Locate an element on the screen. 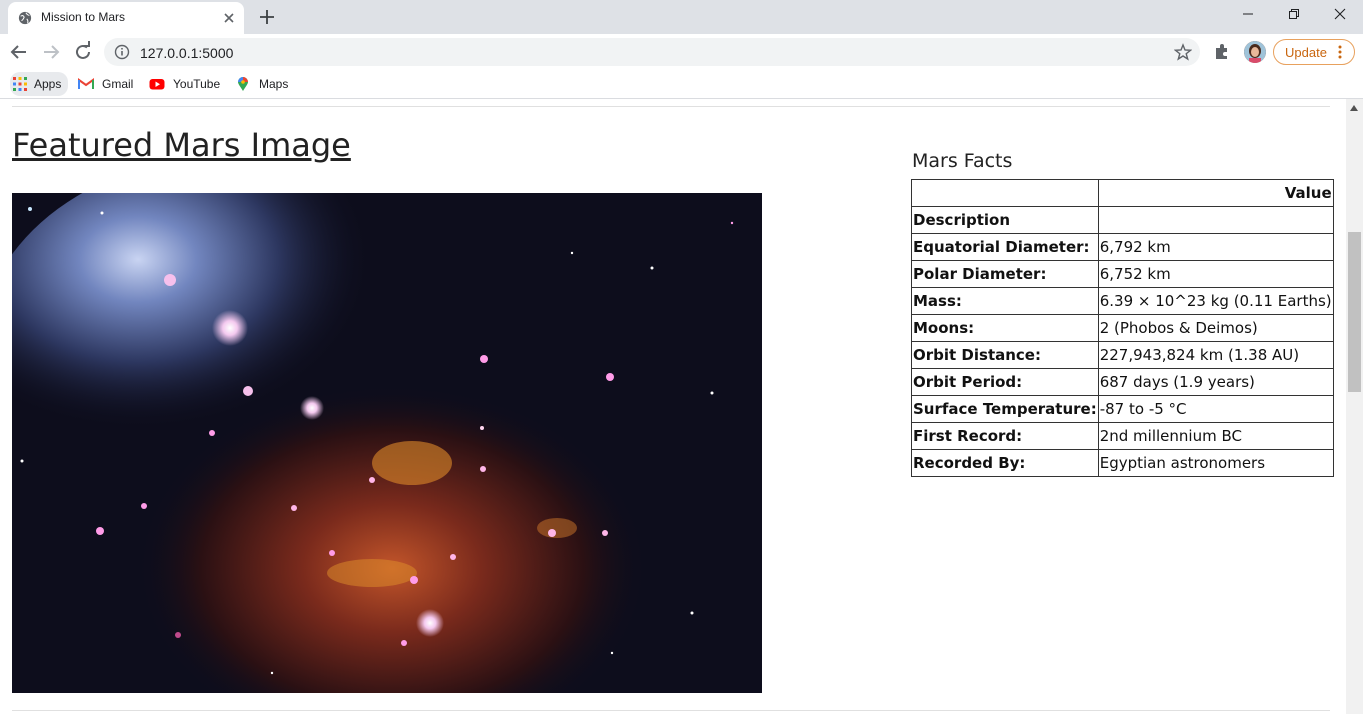 This screenshot has width=1363, height=714. table-row: First Record: 2nd millennium BC is located at coordinates (1122, 436).